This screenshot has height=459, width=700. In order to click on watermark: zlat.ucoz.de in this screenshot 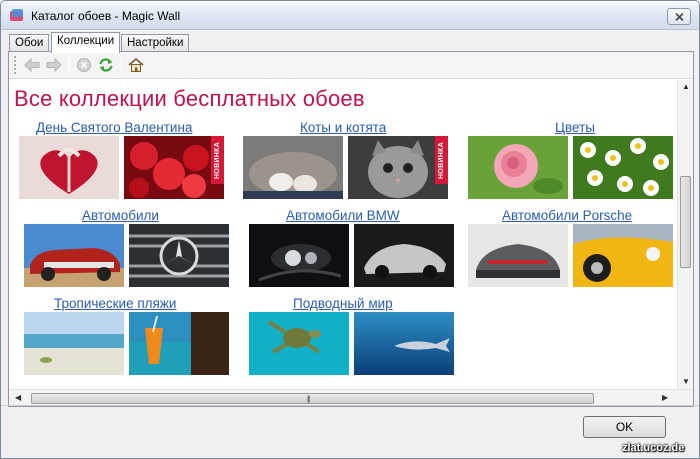, I will do `click(653, 448)`.